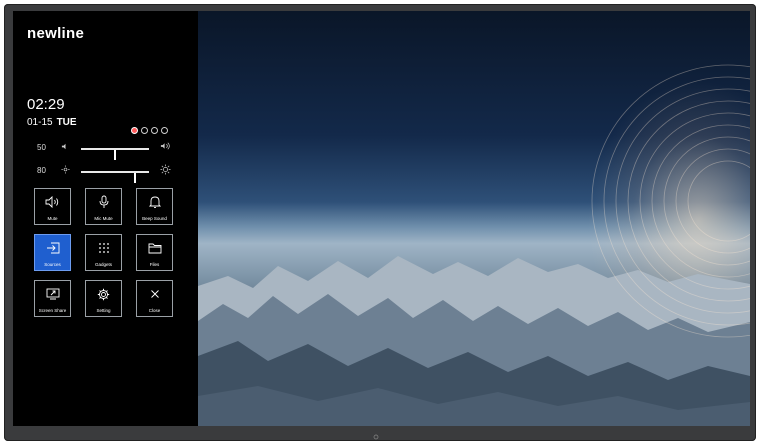  What do you see at coordinates (103, 294) in the screenshot?
I see `gear-icon` at bounding box center [103, 294].